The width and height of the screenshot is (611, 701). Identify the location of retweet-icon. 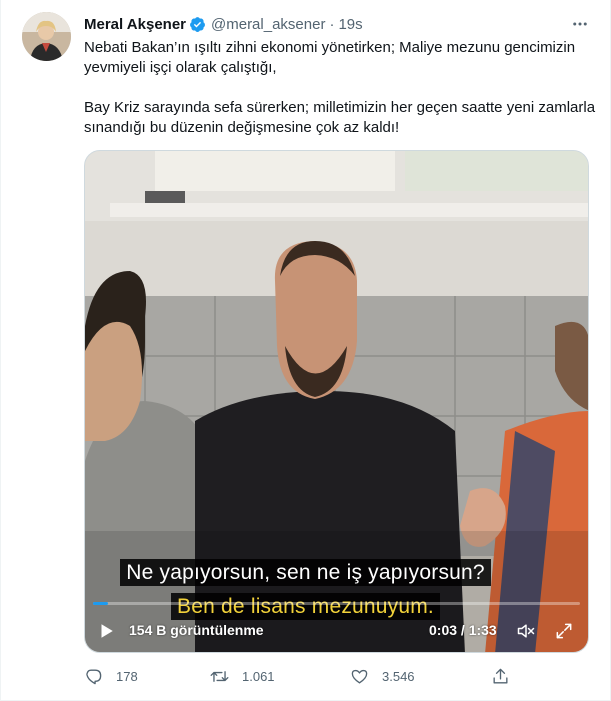
(219, 676).